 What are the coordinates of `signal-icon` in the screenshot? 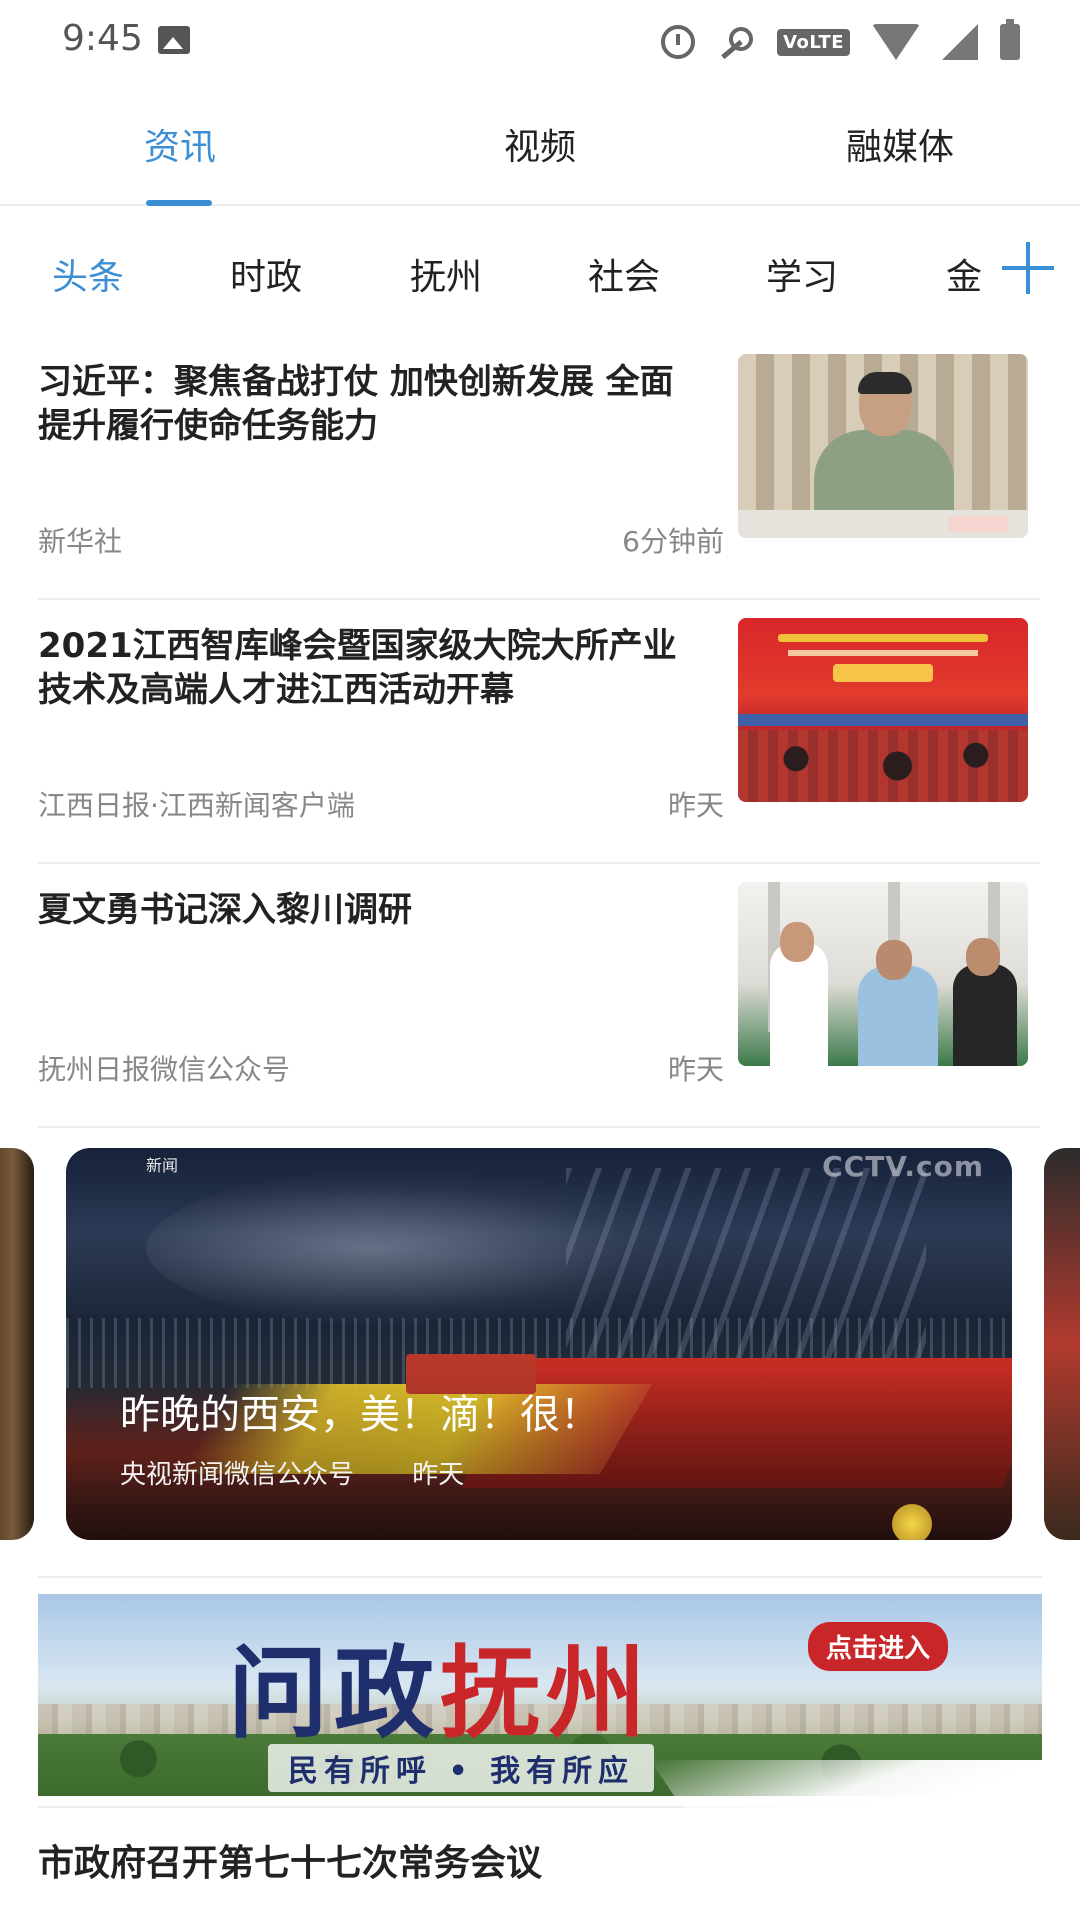 It's located at (960, 42).